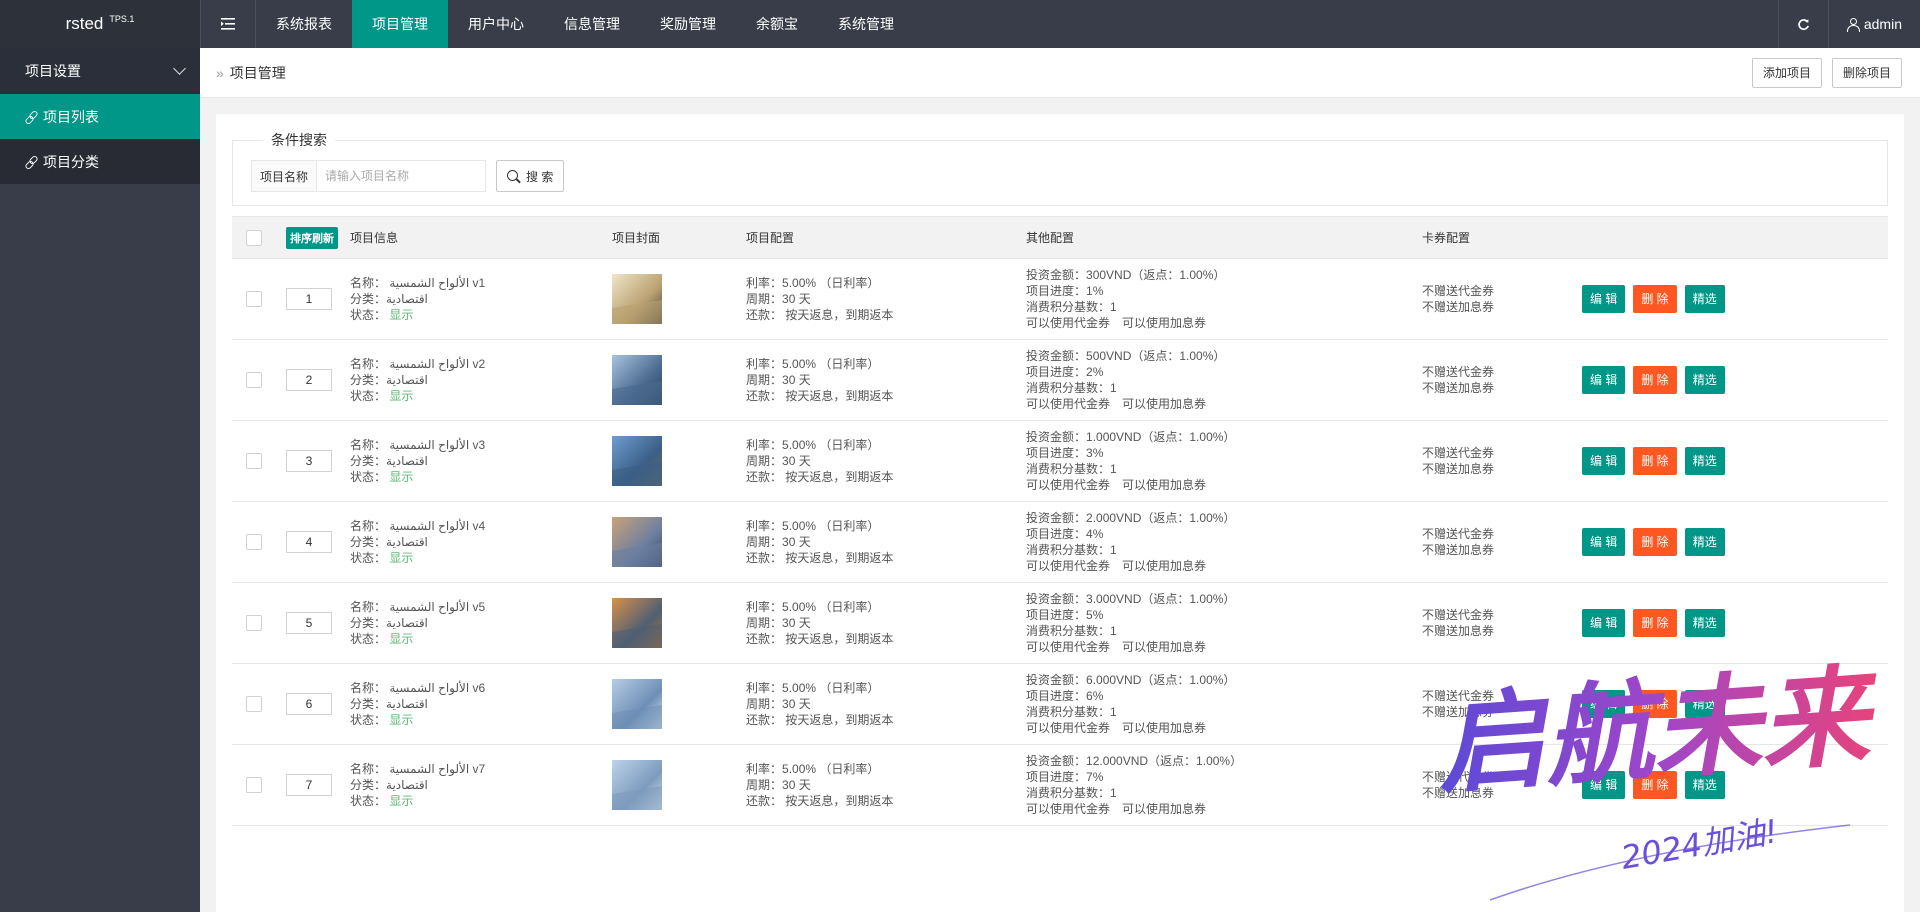  What do you see at coordinates (407, 785) in the screenshot?
I see `project-category: اقتصادية` at bounding box center [407, 785].